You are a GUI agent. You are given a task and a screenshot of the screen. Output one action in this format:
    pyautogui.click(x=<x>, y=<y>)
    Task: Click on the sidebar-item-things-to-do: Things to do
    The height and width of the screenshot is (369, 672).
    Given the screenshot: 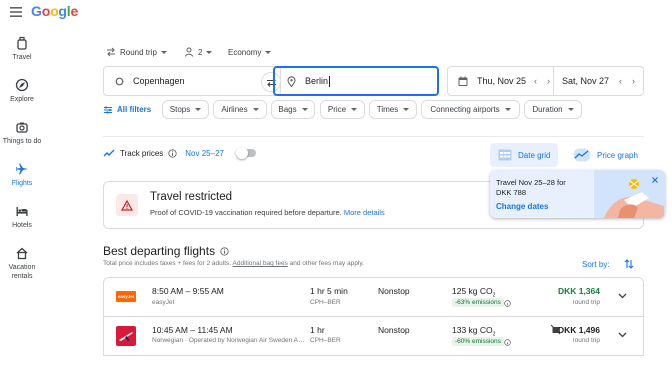 What is the action you would take?
    pyautogui.click(x=22, y=133)
    